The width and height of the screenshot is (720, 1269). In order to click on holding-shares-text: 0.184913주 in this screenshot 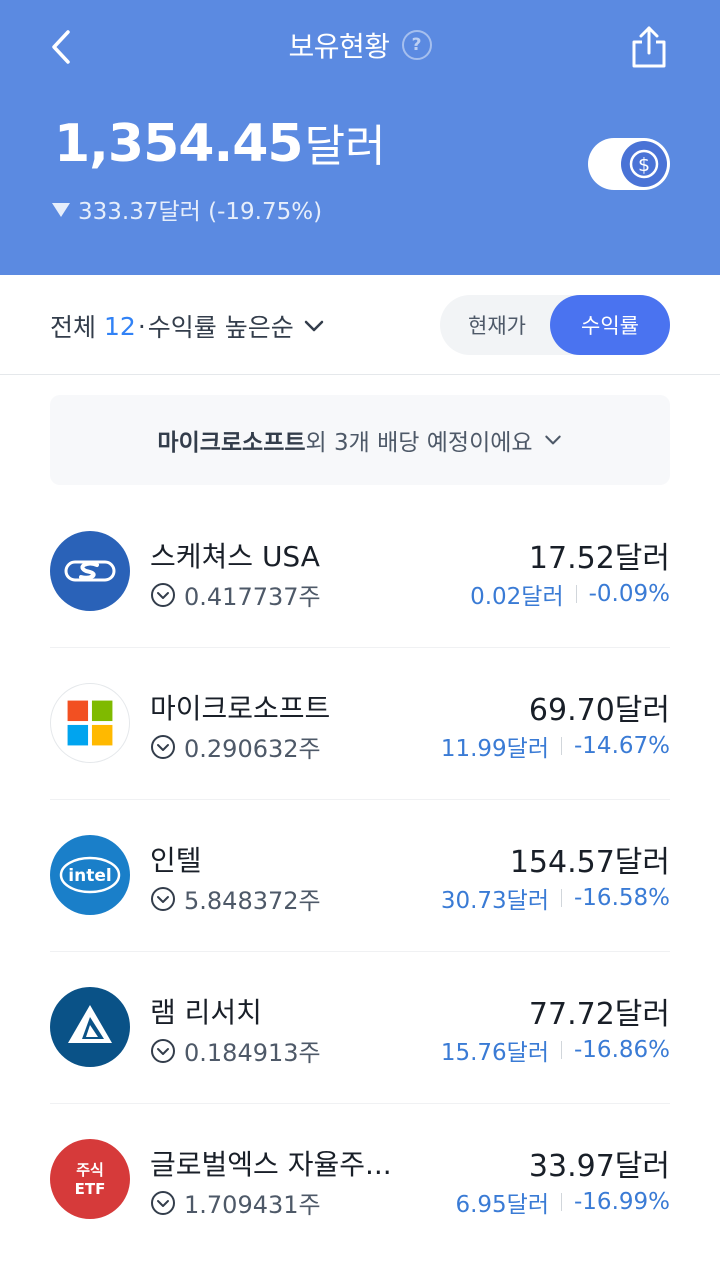, I will do `click(252, 1053)`.